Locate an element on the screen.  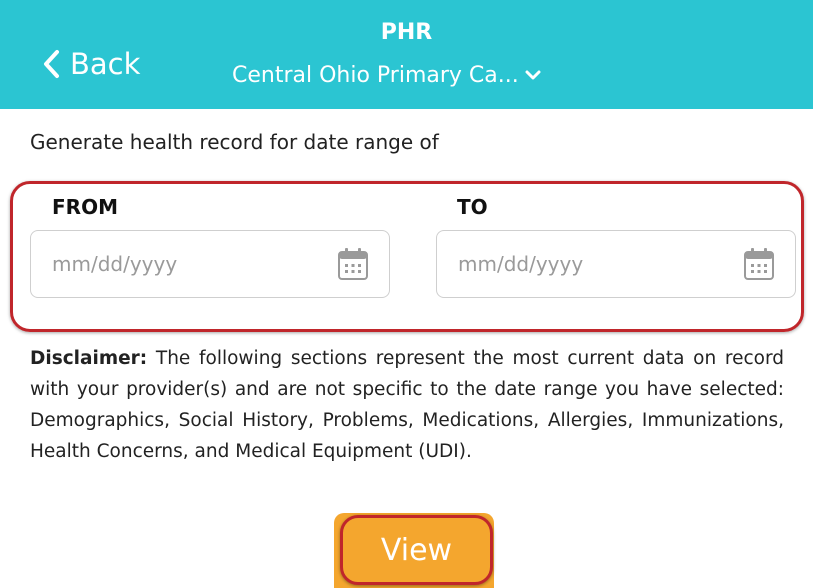
from-date-field is located at coordinates (210, 264).